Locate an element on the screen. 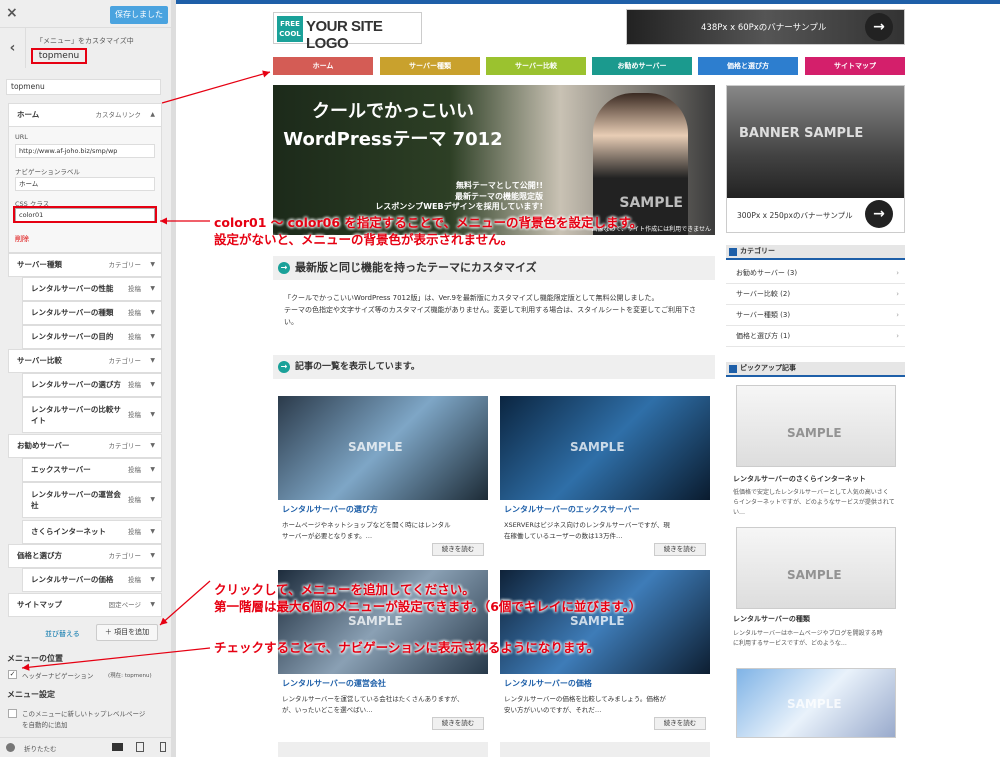 This screenshot has width=1000, height=757. arrow-menu-to-nav is located at coordinates (216, 87).